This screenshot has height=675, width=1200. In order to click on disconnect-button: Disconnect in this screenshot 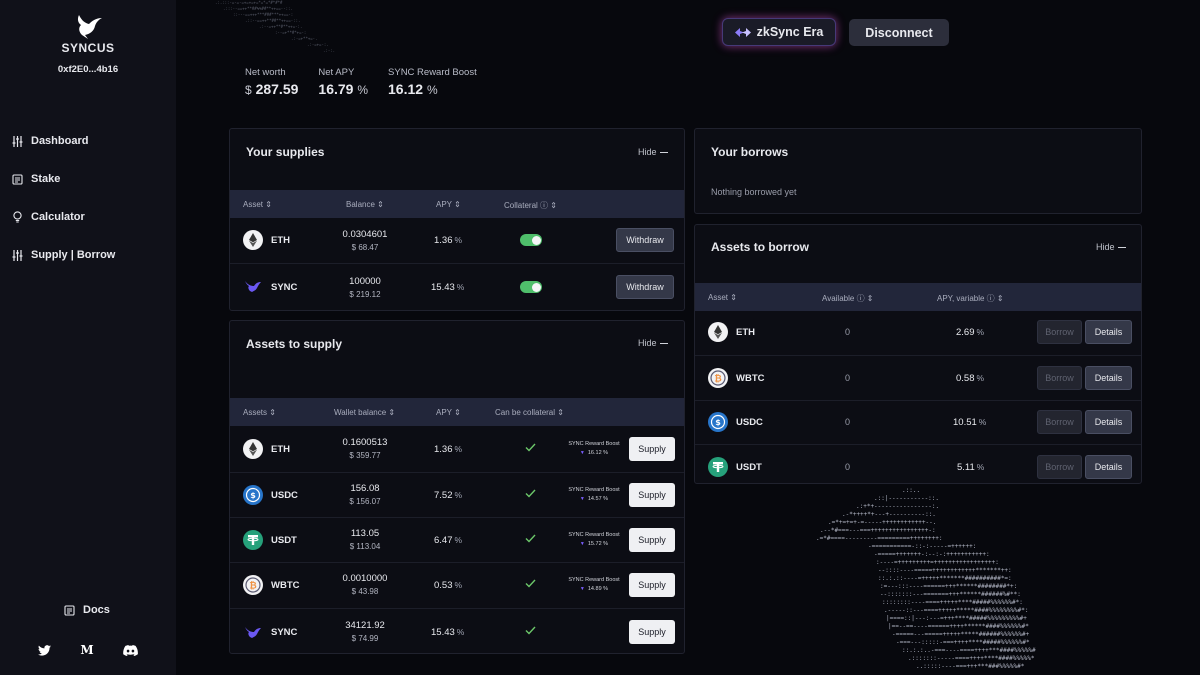, I will do `click(899, 32)`.